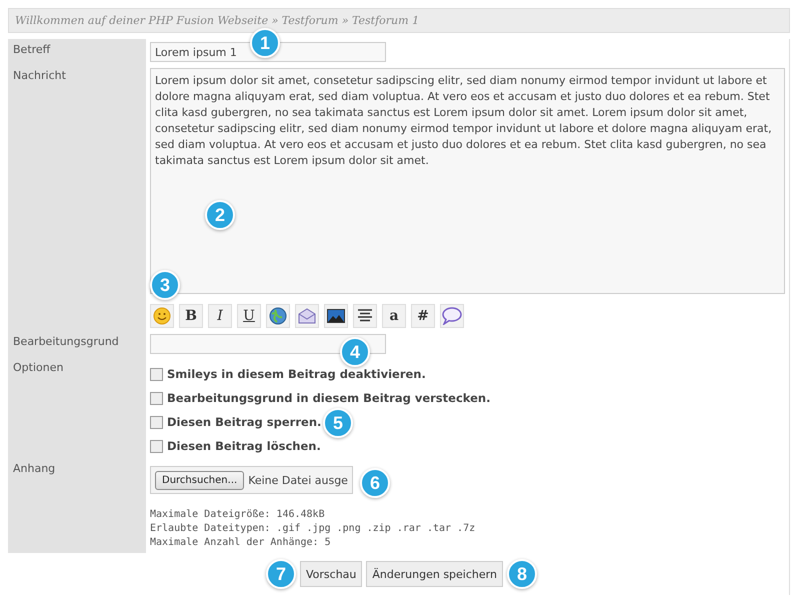 Image resolution: width=800 pixels, height=608 pixels. What do you see at coordinates (394, 316) in the screenshot?
I see `format-button: a` at bounding box center [394, 316].